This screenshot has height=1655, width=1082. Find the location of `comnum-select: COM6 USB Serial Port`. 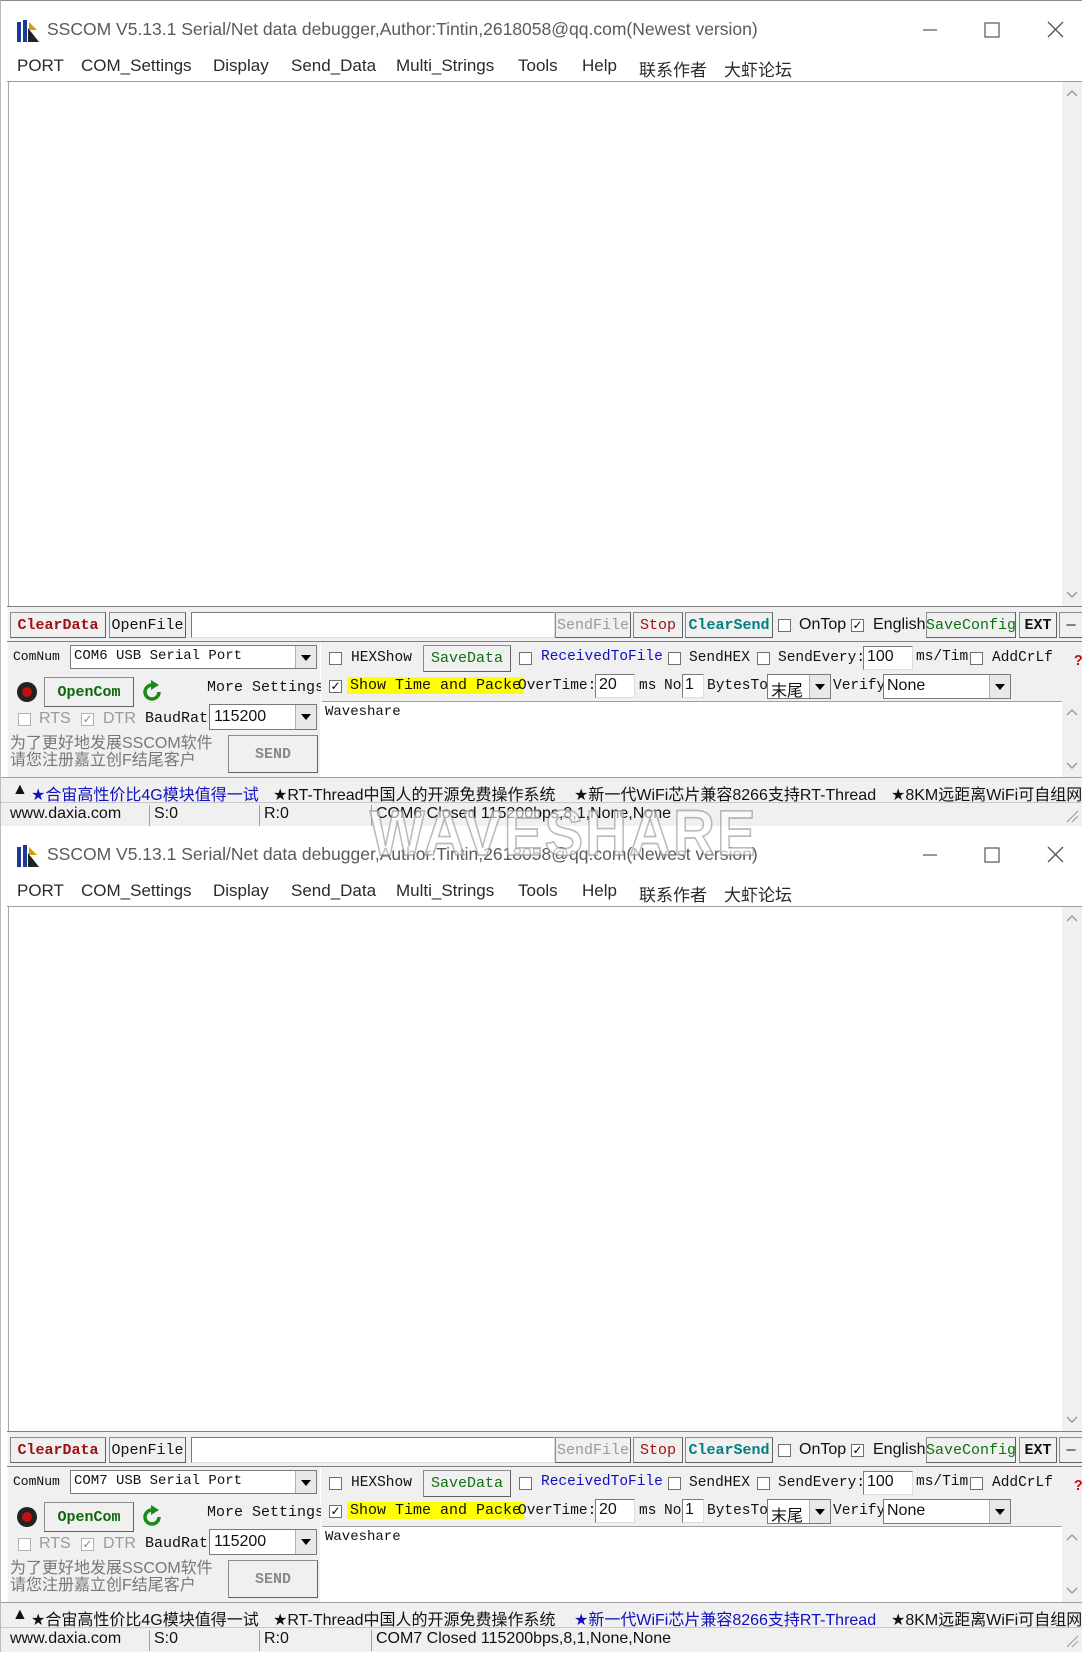

comnum-select: COM6 USB Serial Port is located at coordinates (193, 657).